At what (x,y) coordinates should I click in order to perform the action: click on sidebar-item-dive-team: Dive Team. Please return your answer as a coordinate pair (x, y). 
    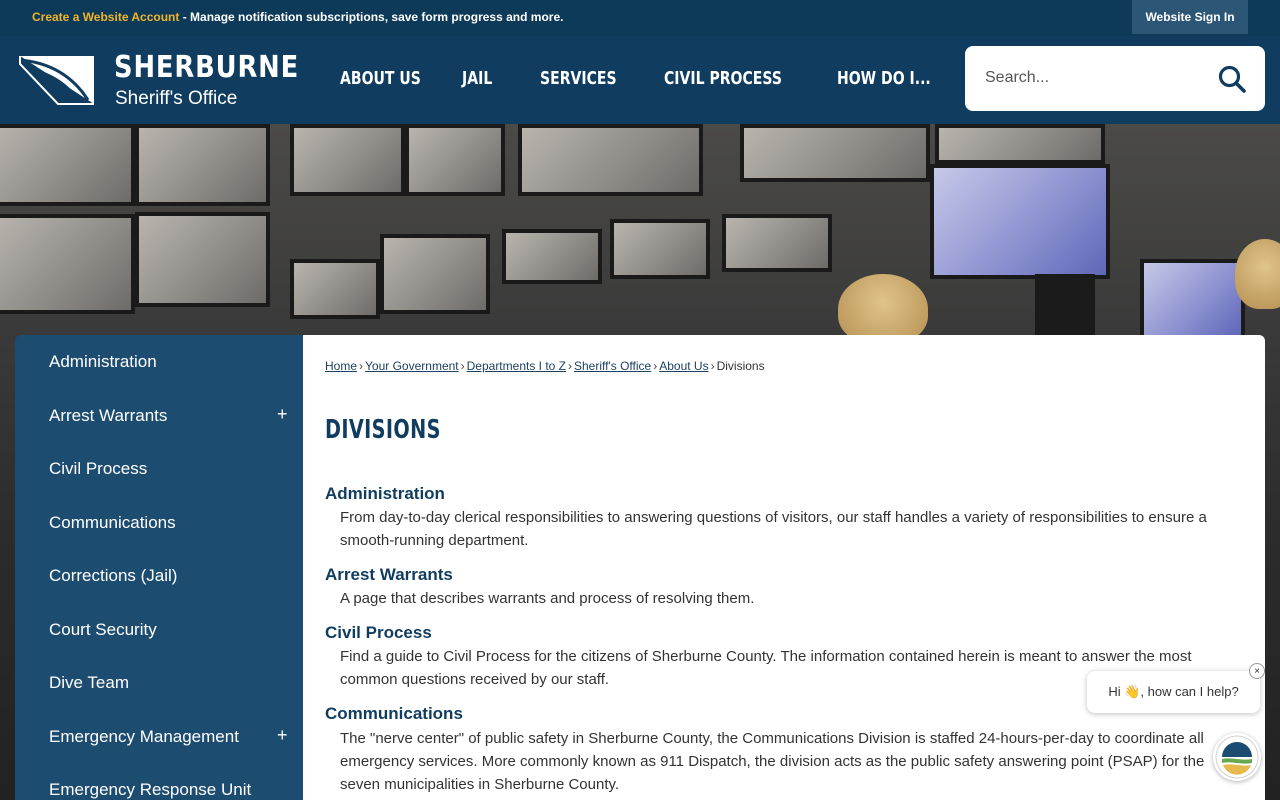
    Looking at the image, I should click on (89, 683).